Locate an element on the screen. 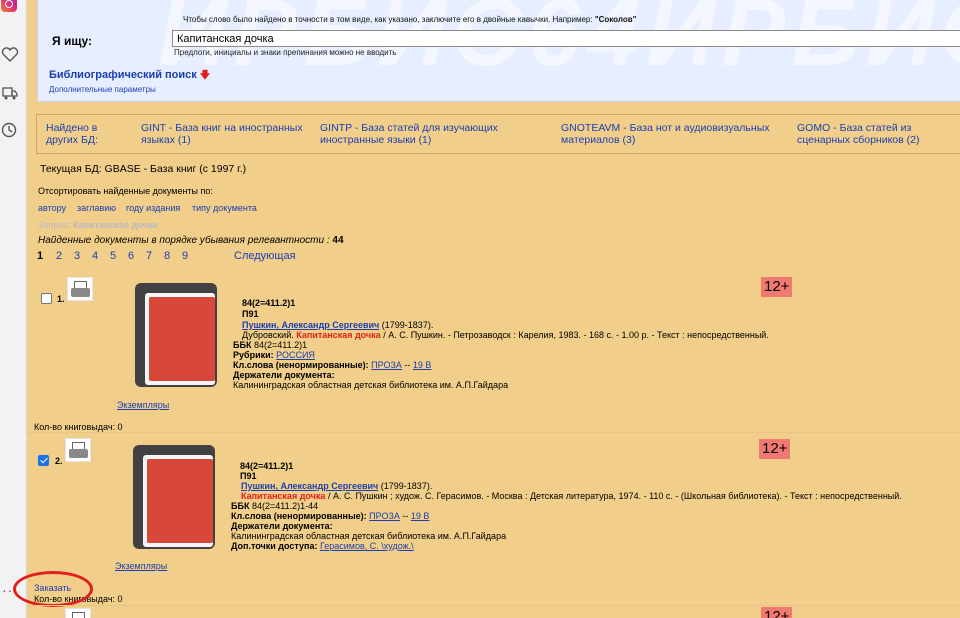  advanced-options-link: Дополнительные параметры is located at coordinates (102, 89).